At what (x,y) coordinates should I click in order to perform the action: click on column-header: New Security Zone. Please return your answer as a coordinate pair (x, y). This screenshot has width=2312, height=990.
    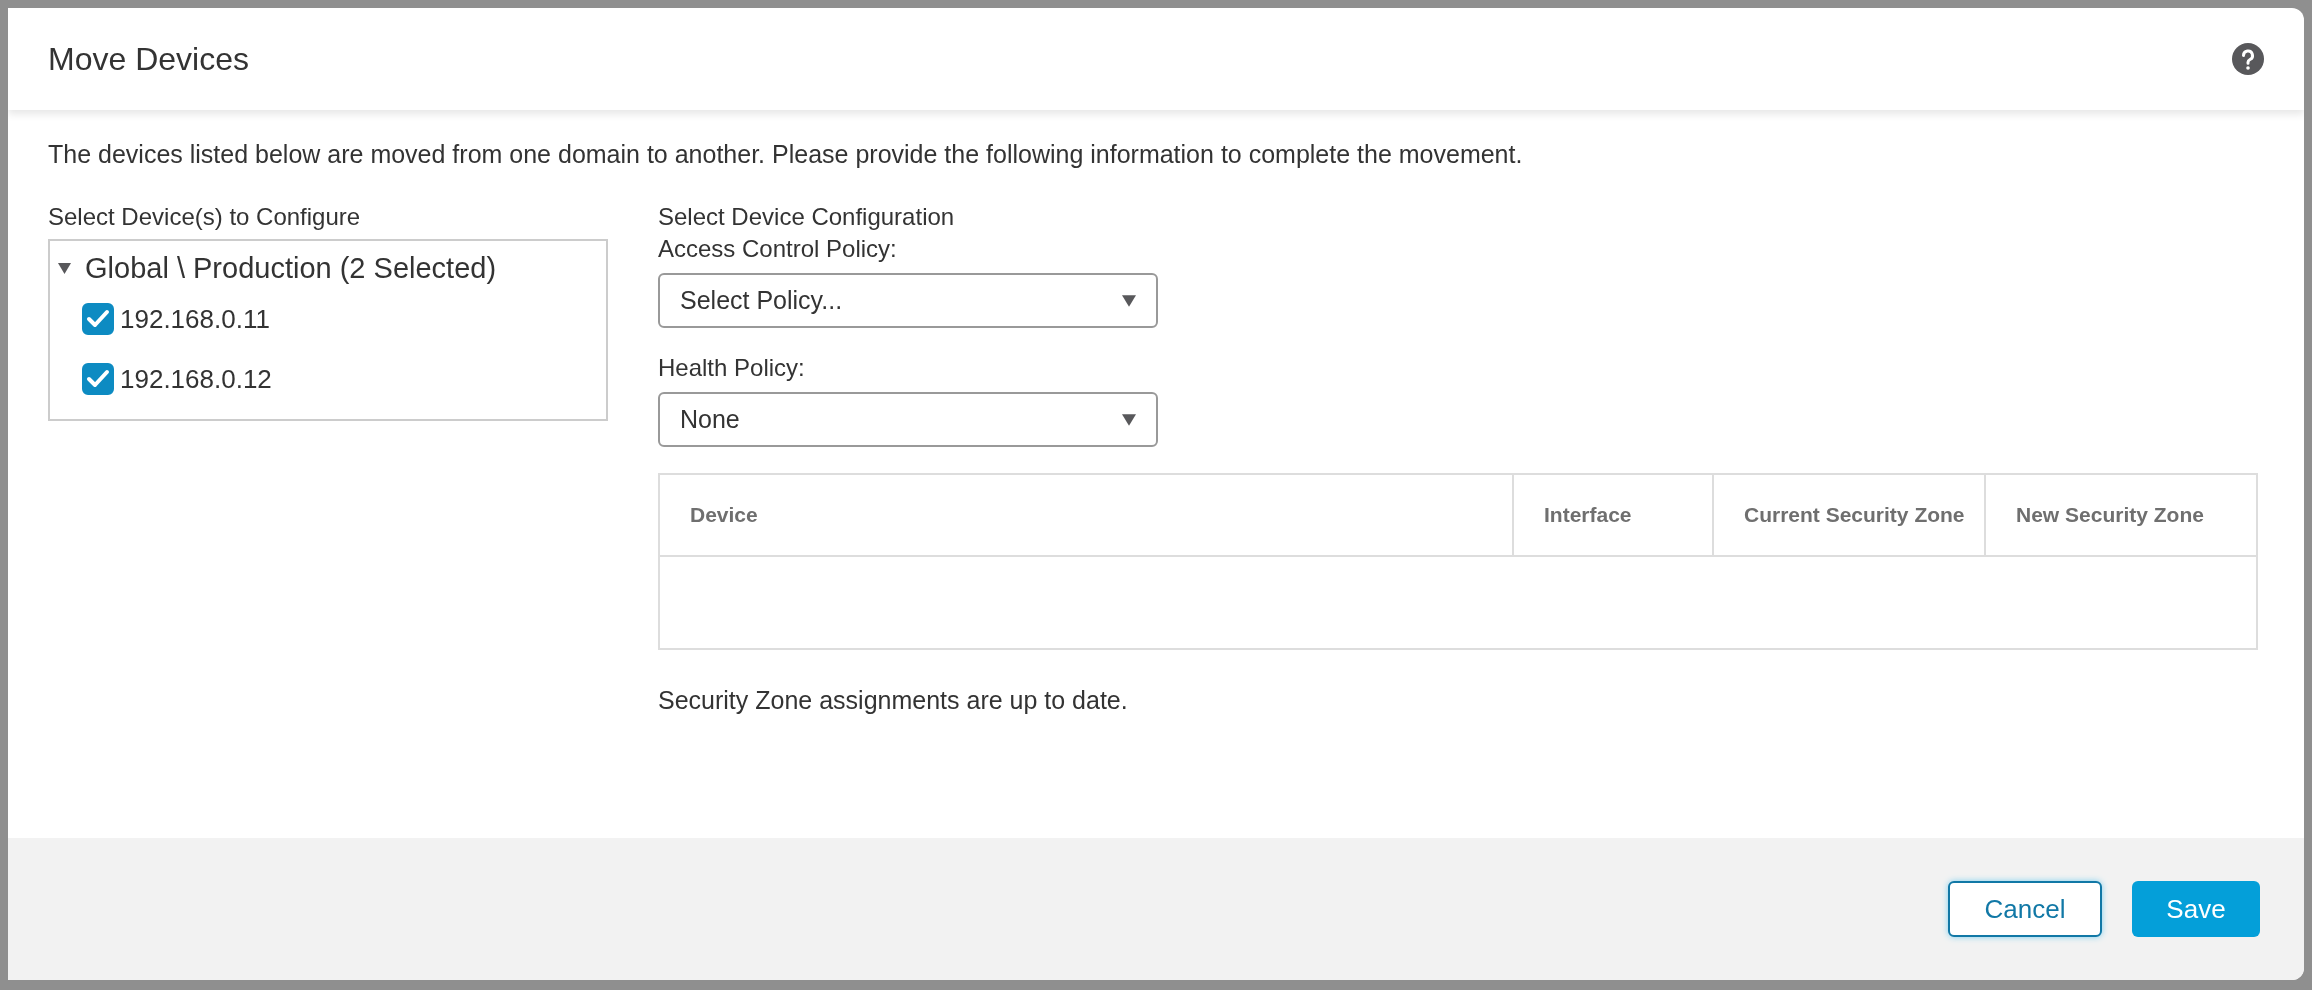
    Looking at the image, I should click on (2120, 515).